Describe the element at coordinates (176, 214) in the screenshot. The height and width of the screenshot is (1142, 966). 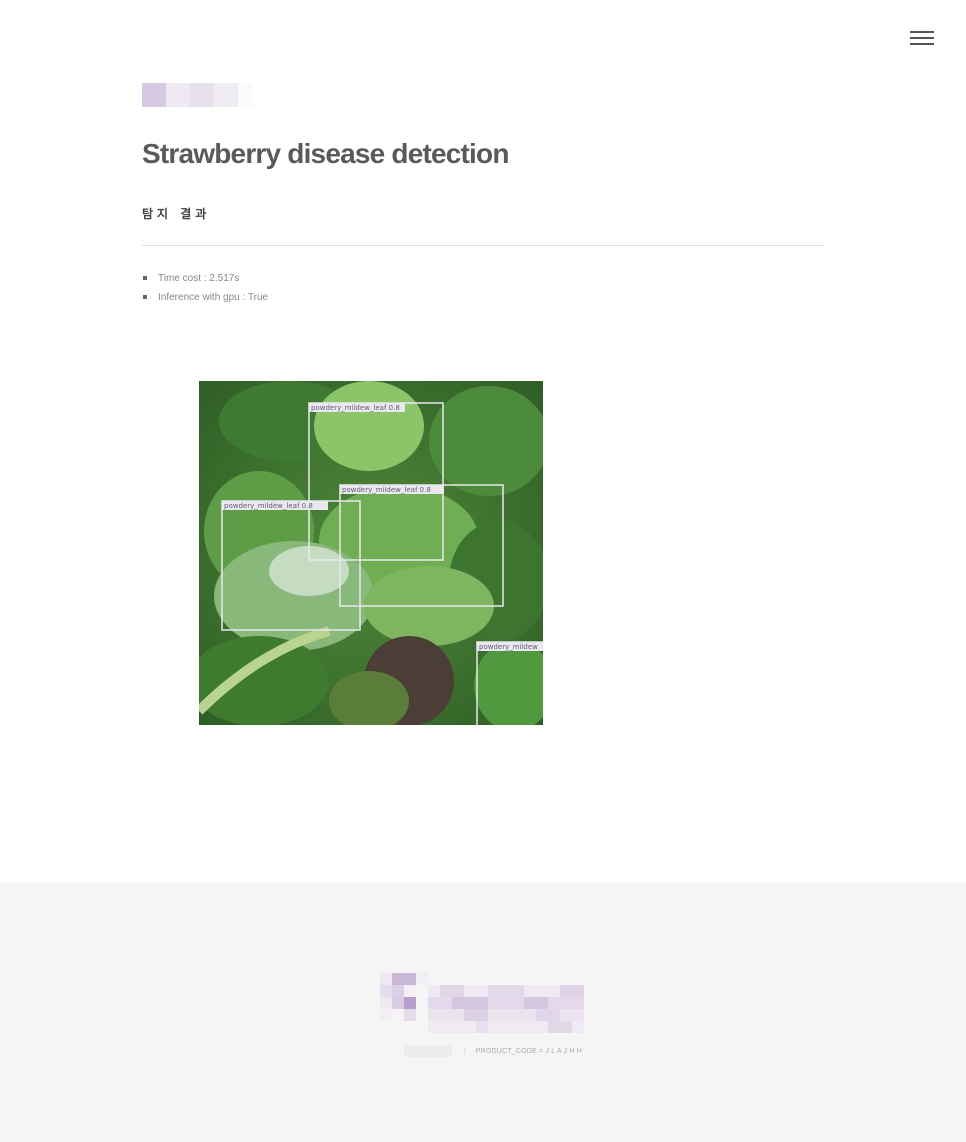
I see `section-title: 탐지 결과` at that location.